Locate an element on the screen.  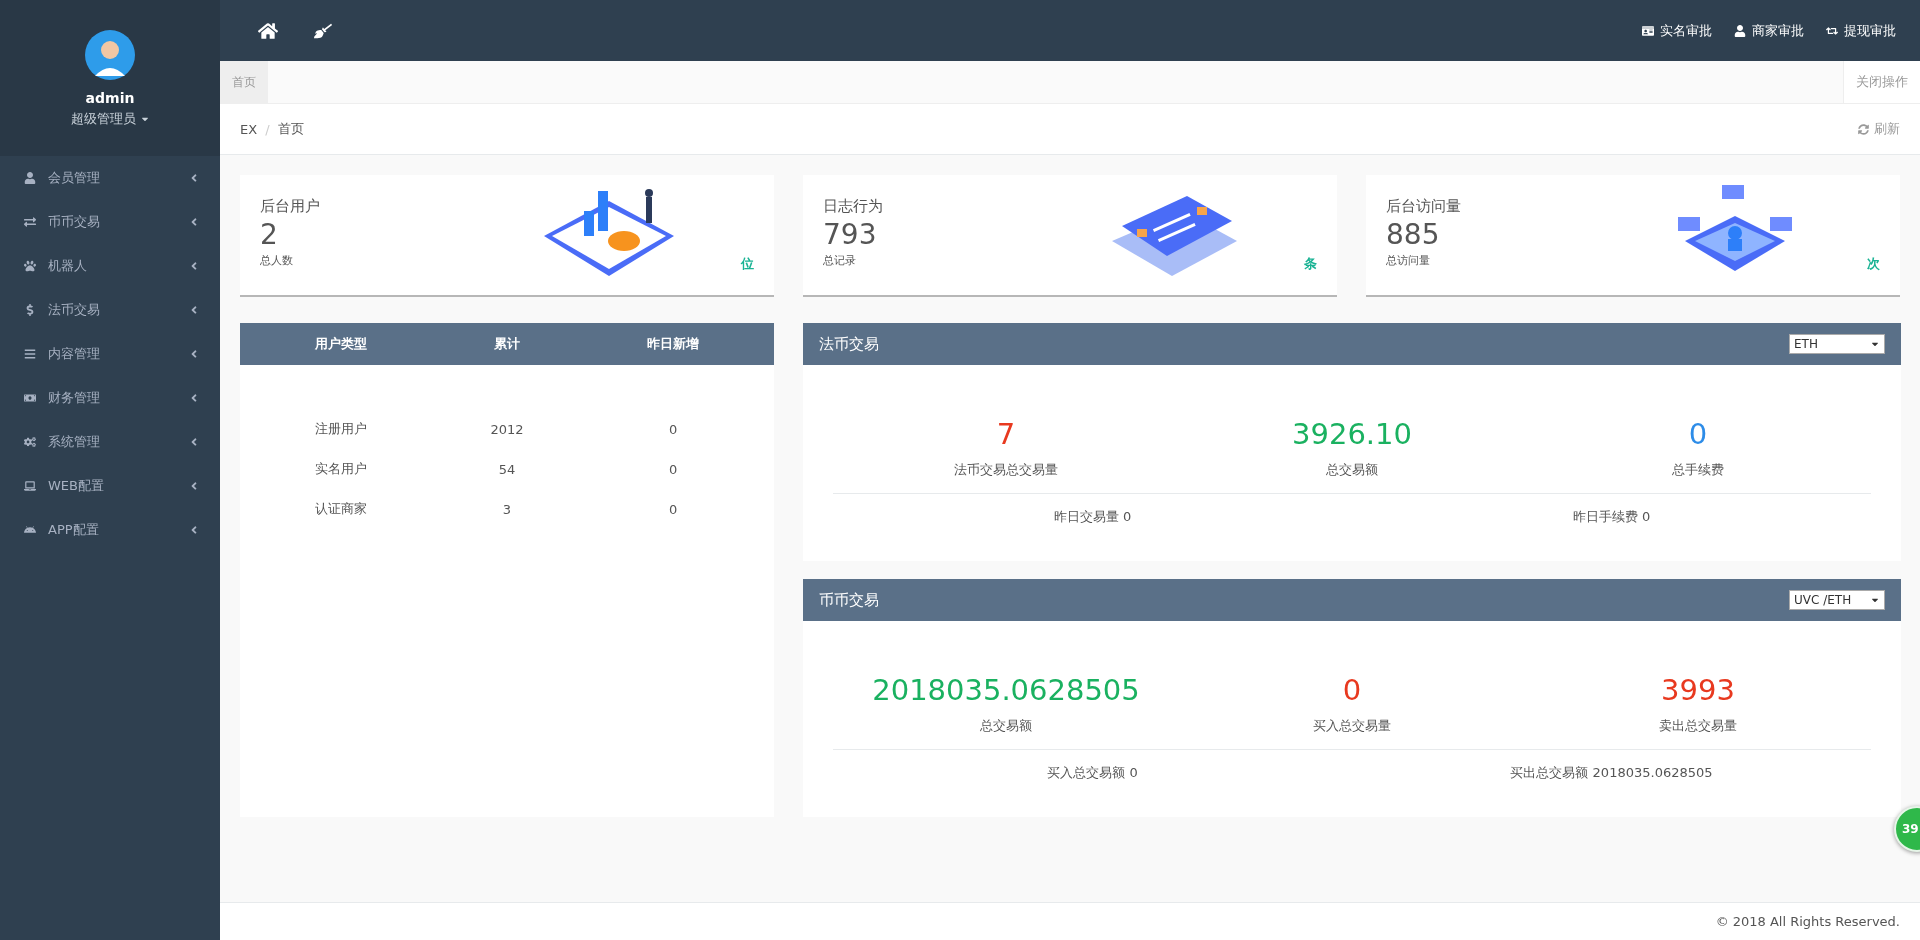
refresh-icon is located at coordinates (1863, 129).